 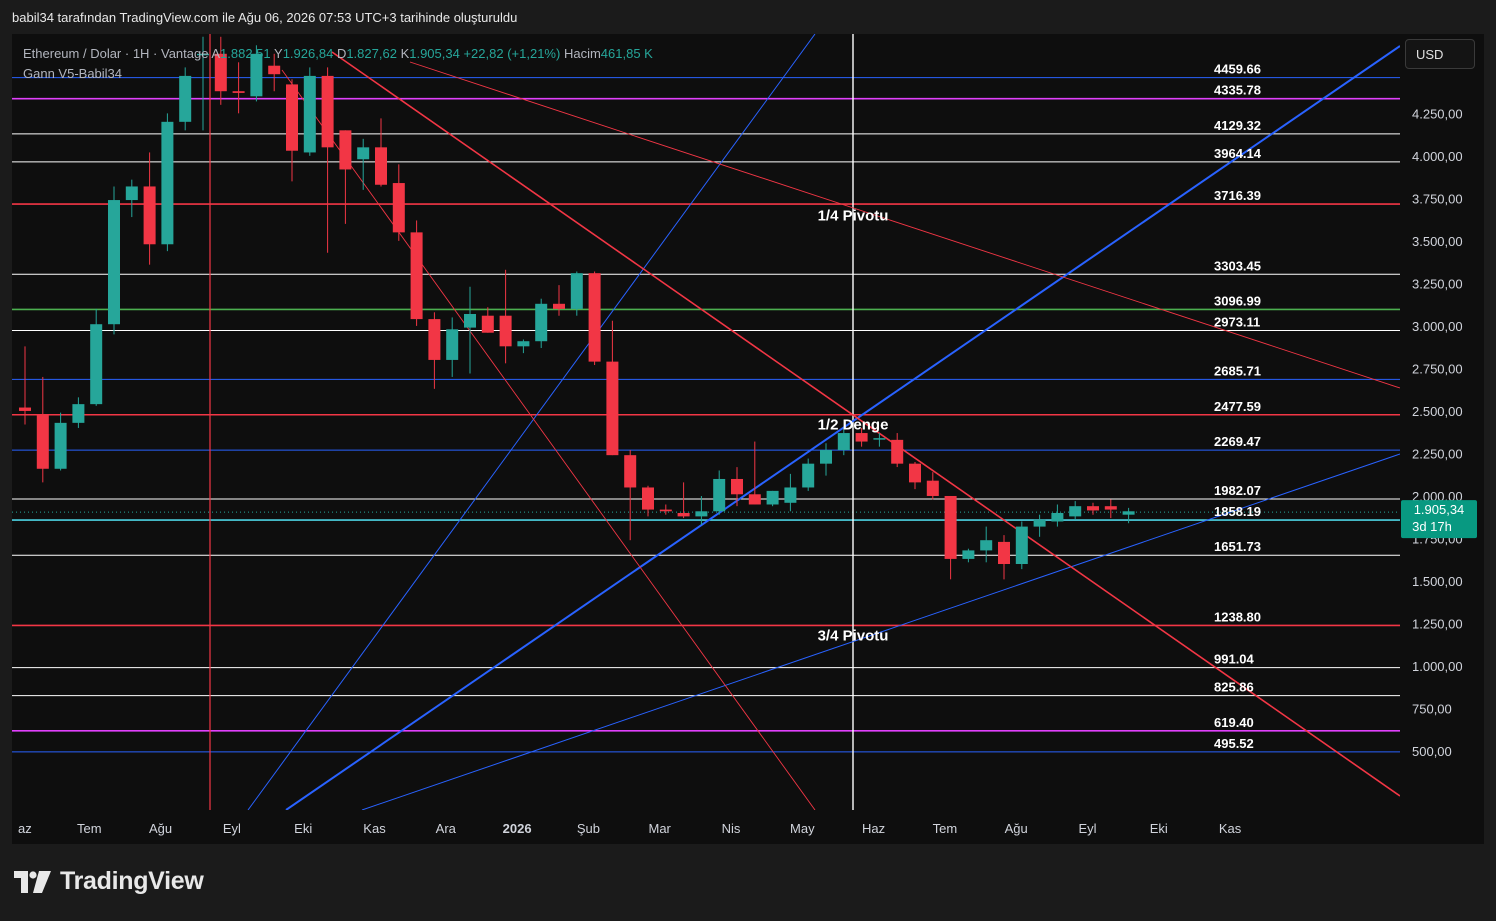 What do you see at coordinates (1437, 283) in the screenshot?
I see `y-axis-tick-label: 3.250,00` at bounding box center [1437, 283].